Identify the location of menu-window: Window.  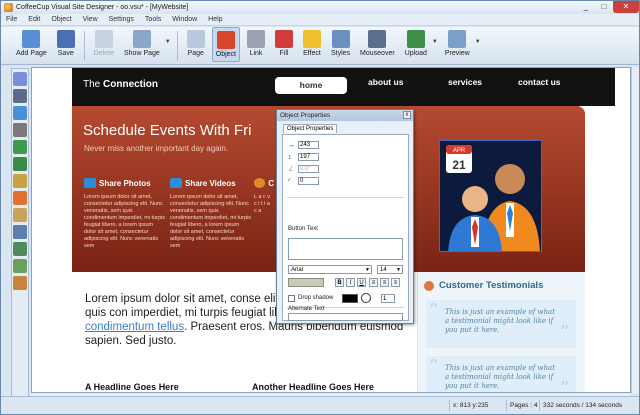
(184, 19).